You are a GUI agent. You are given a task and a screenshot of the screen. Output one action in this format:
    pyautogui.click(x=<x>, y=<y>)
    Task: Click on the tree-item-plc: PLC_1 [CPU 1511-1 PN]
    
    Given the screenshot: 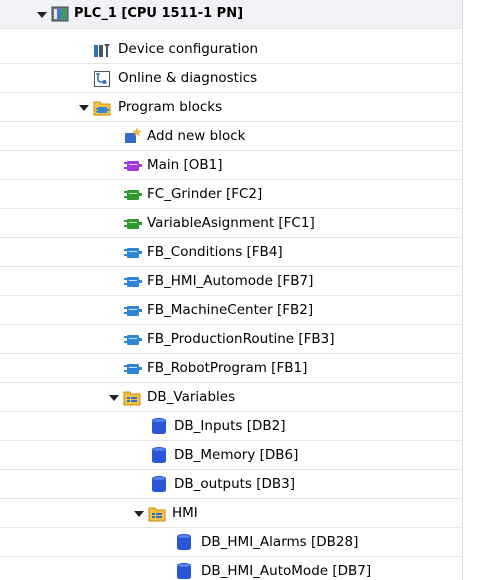 What is the action you would take?
    pyautogui.click(x=231, y=14)
    